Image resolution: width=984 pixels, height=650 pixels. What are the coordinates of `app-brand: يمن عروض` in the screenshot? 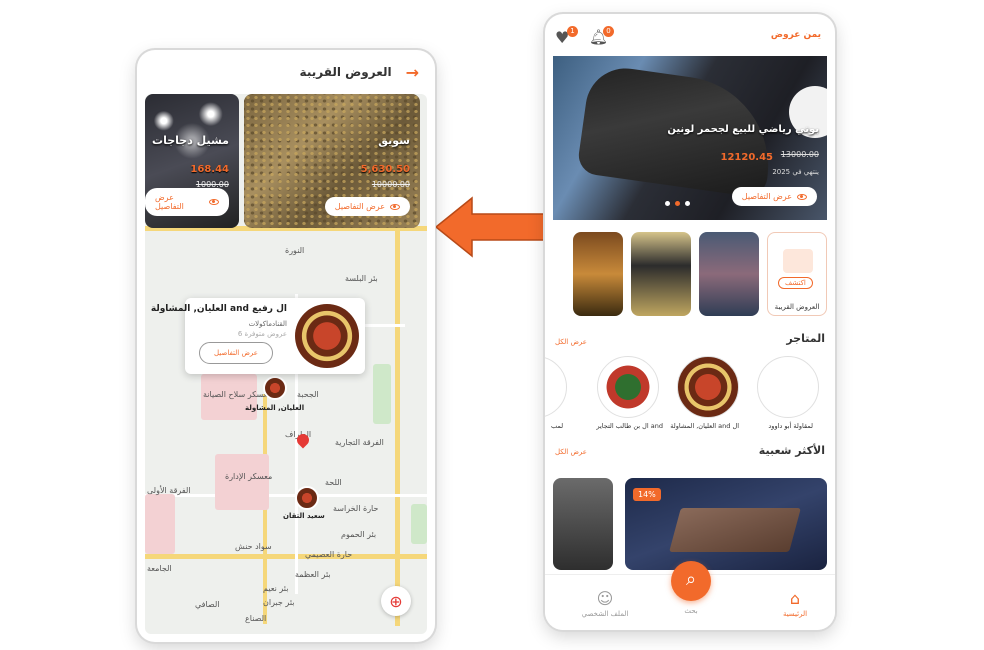 It's located at (795, 35).